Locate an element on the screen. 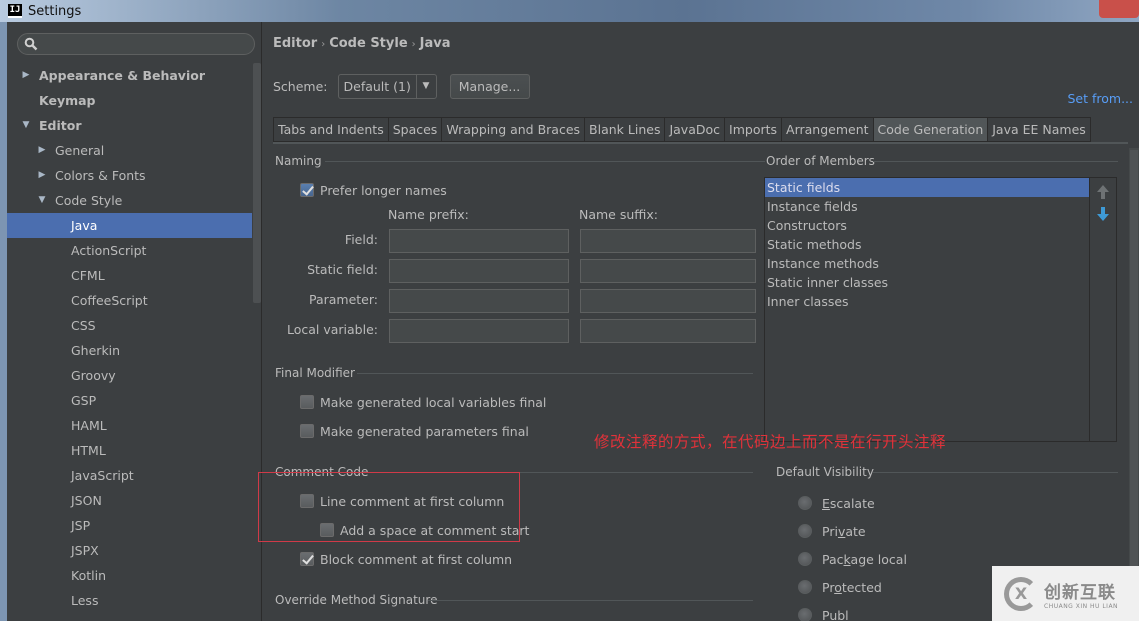 The image size is (1139, 621). sidebar-item-general: ▶ General is located at coordinates (129, 150).